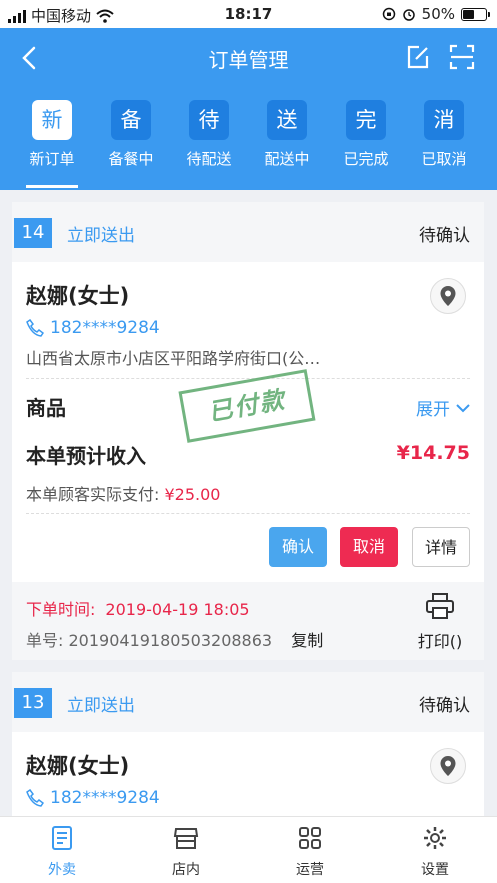 The width and height of the screenshot is (497, 883). What do you see at coordinates (61, 609) in the screenshot?
I see `order-time-label: 下单时间:` at bounding box center [61, 609].